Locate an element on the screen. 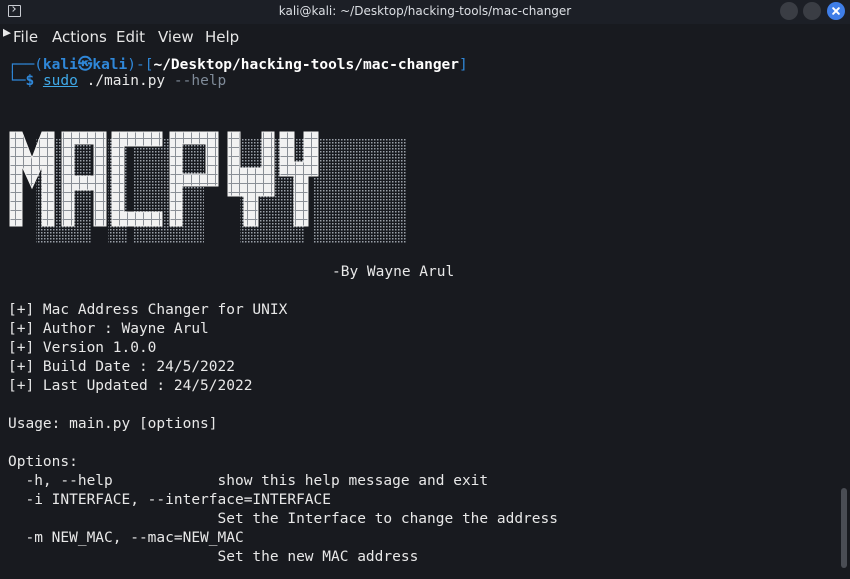 This screenshot has height=579, width=850. minimize-button is located at coordinates (789, 11).